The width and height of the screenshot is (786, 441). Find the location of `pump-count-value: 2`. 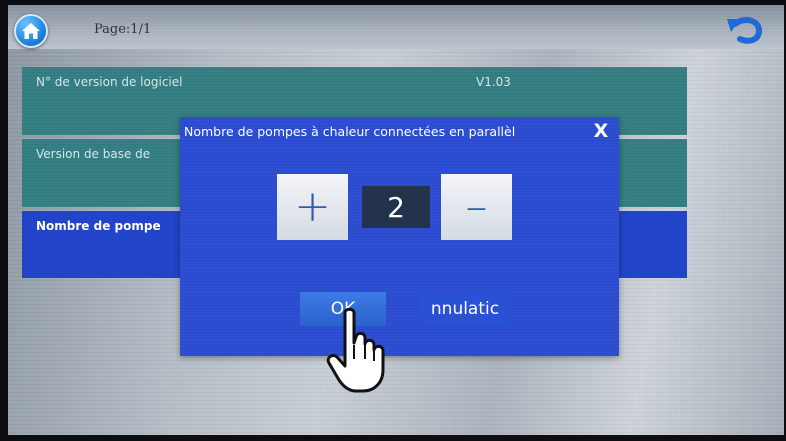

pump-count-value: 2 is located at coordinates (396, 207).